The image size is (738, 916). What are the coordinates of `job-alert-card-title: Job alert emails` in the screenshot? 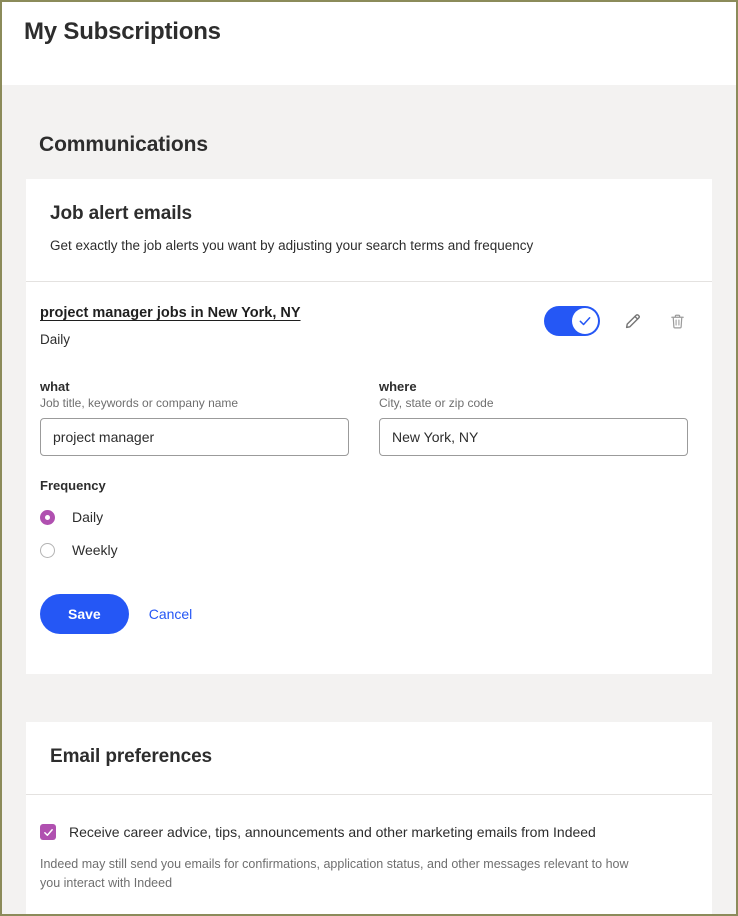 It's located at (121, 213).